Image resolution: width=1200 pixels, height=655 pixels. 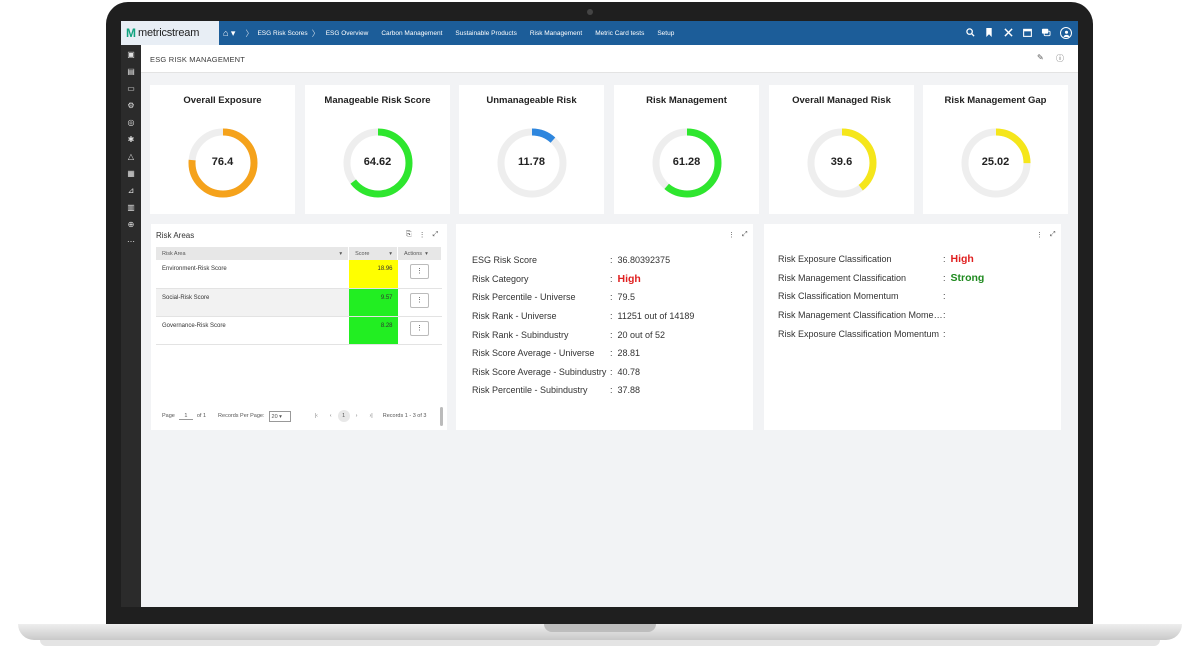 I want to click on next-page-icon: ›, so click(x=357, y=416).